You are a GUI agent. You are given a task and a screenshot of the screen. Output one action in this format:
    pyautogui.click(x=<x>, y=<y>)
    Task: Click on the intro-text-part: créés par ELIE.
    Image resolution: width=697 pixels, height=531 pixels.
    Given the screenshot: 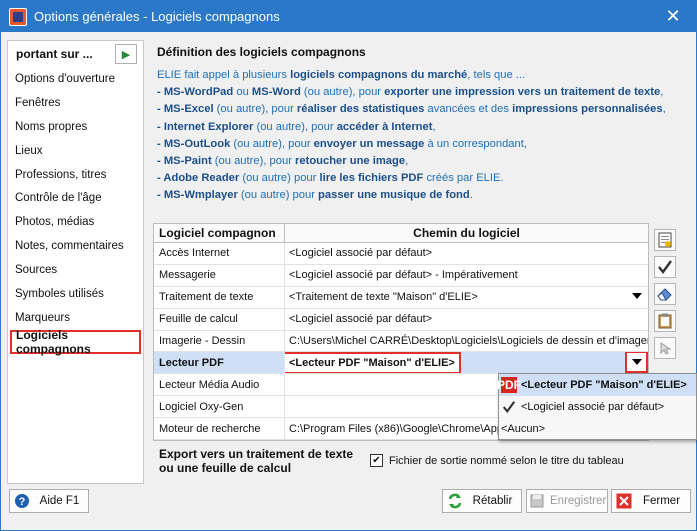 What is the action you would take?
    pyautogui.click(x=463, y=178)
    